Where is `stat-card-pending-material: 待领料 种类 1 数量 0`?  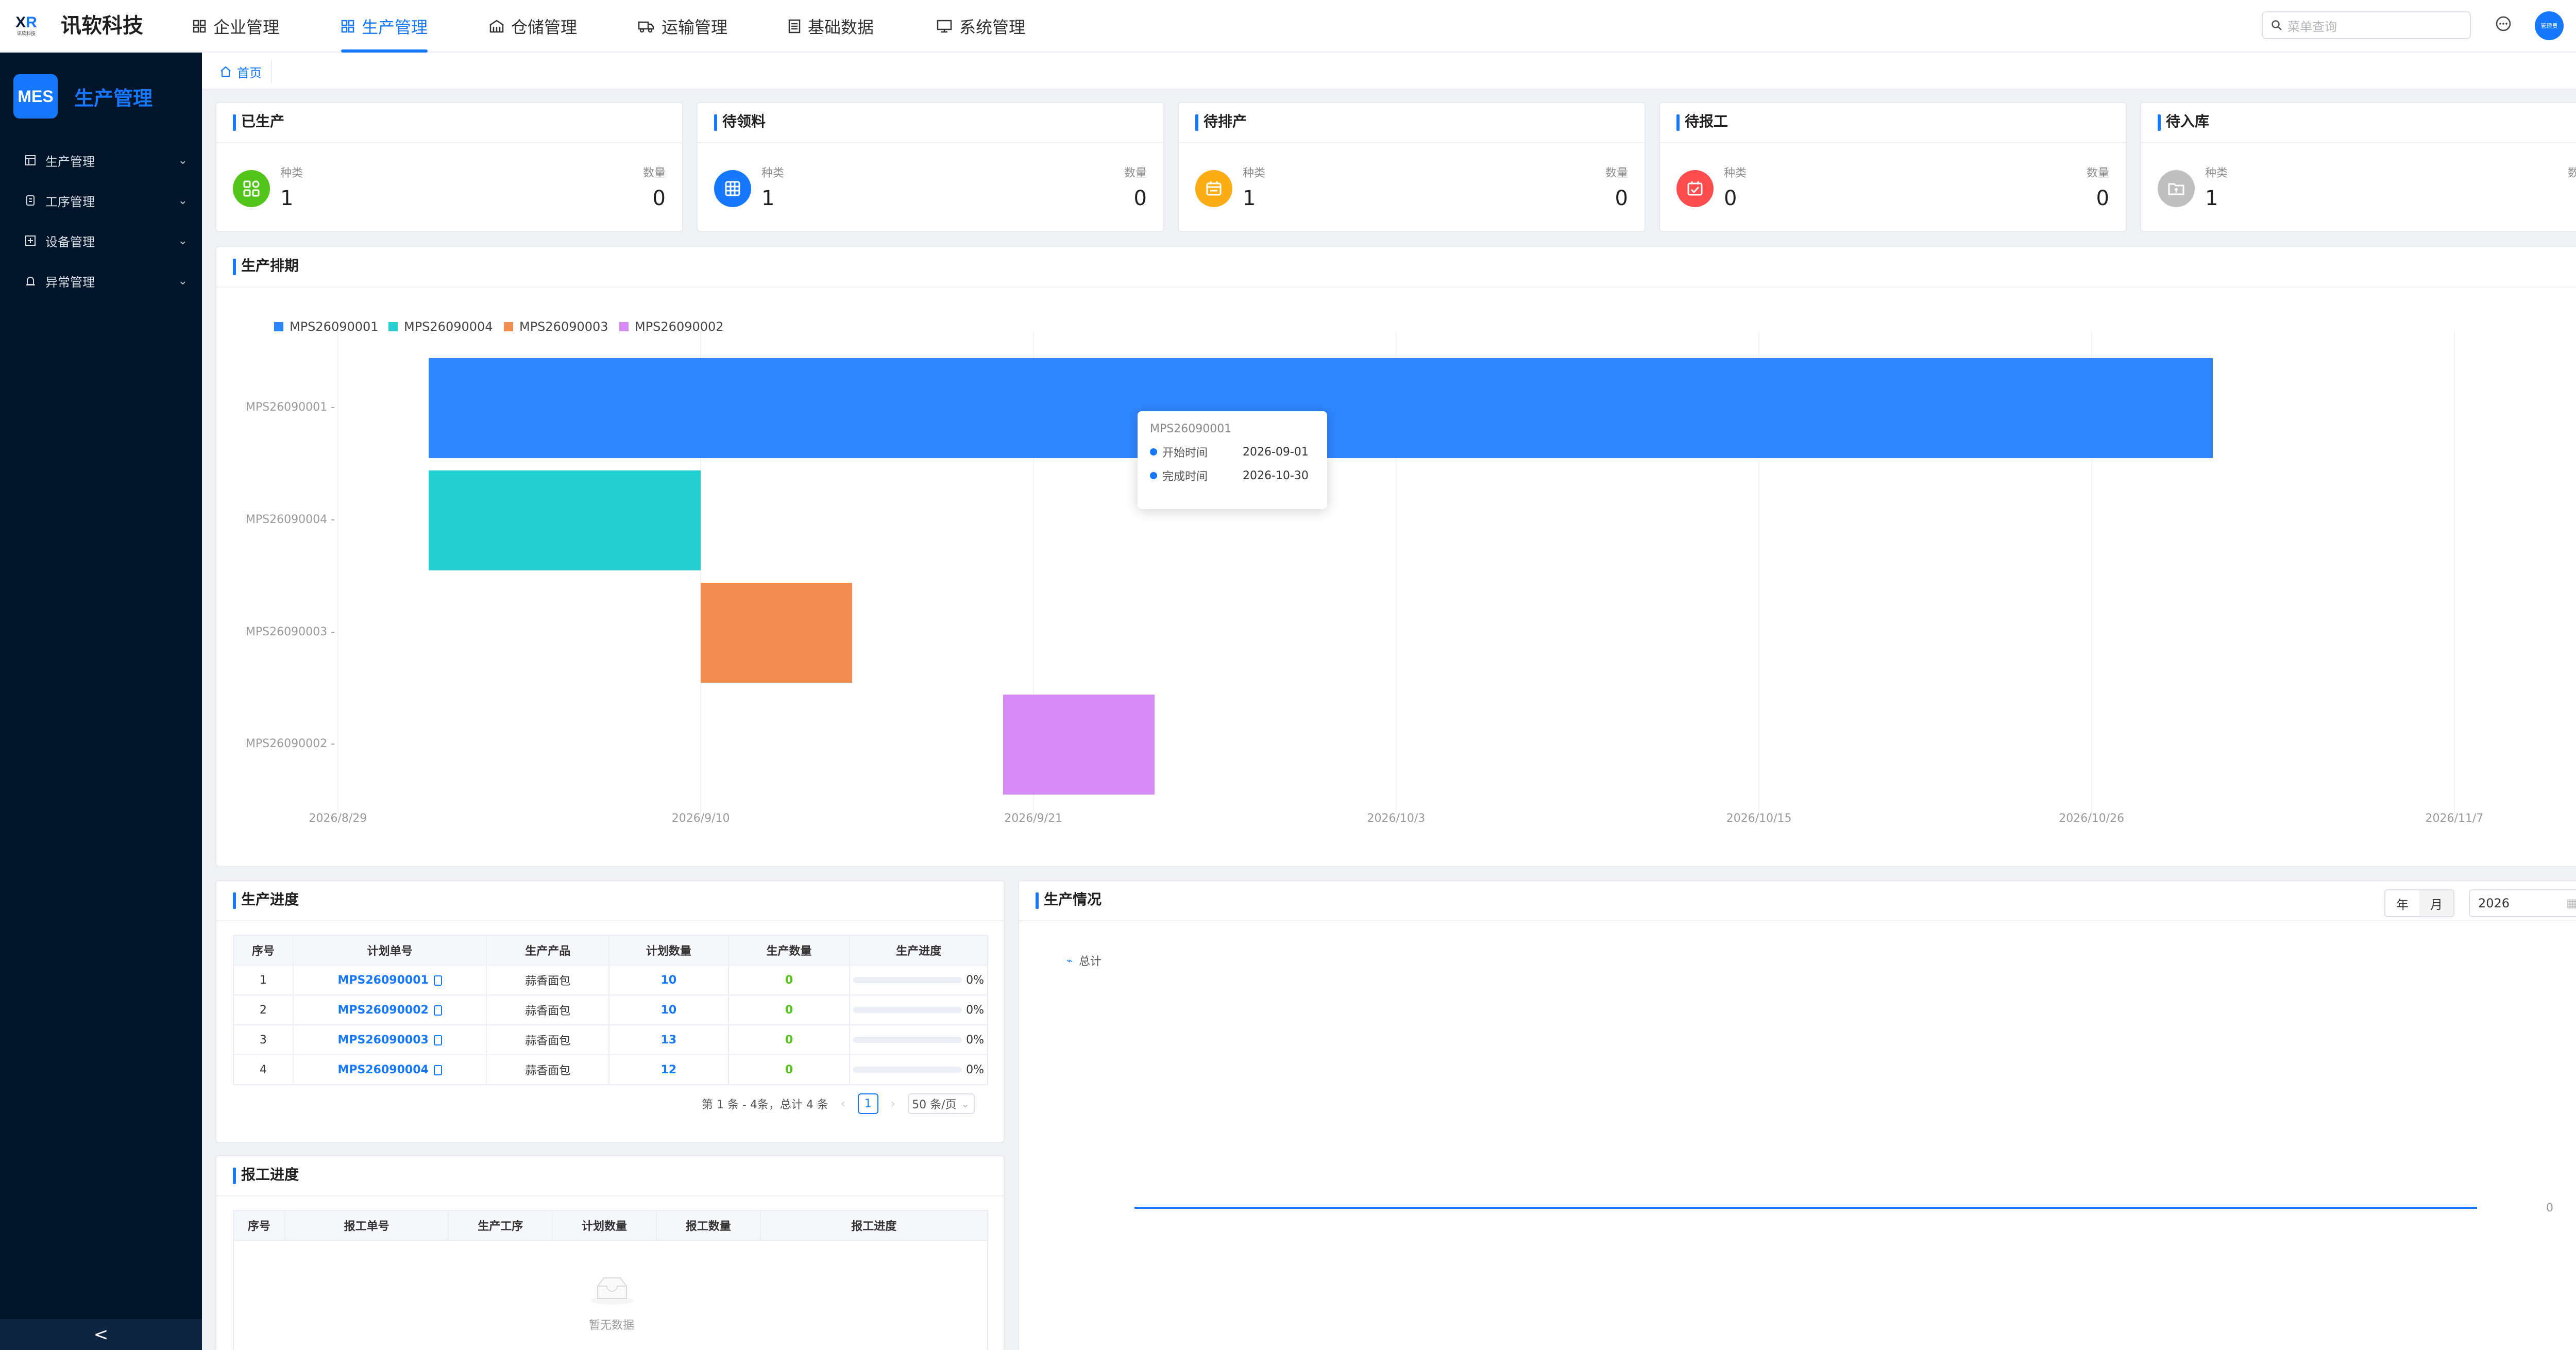
stat-card-pending-material: 待领料 种类 1 数量 0 is located at coordinates (930, 167).